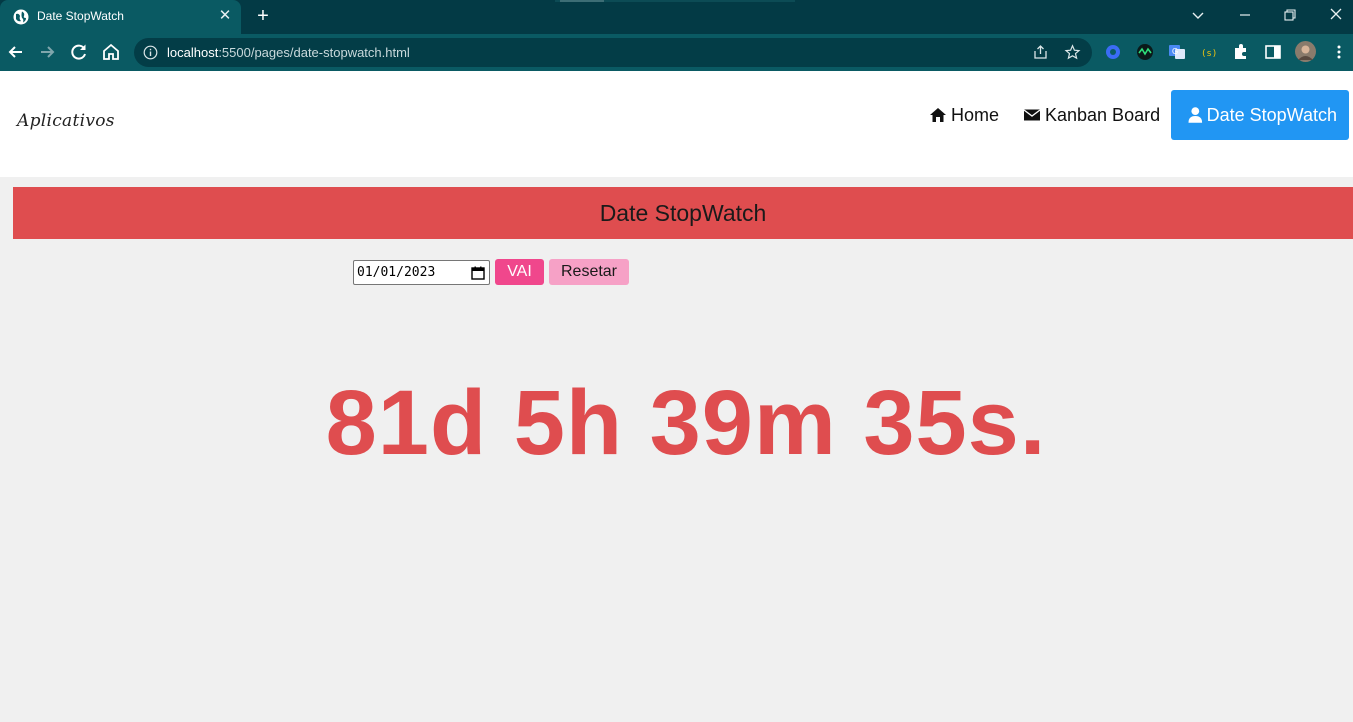 The width and height of the screenshot is (1353, 722). Describe the element at coordinates (193, 52) in the screenshot. I see `url-host: localhost` at that location.